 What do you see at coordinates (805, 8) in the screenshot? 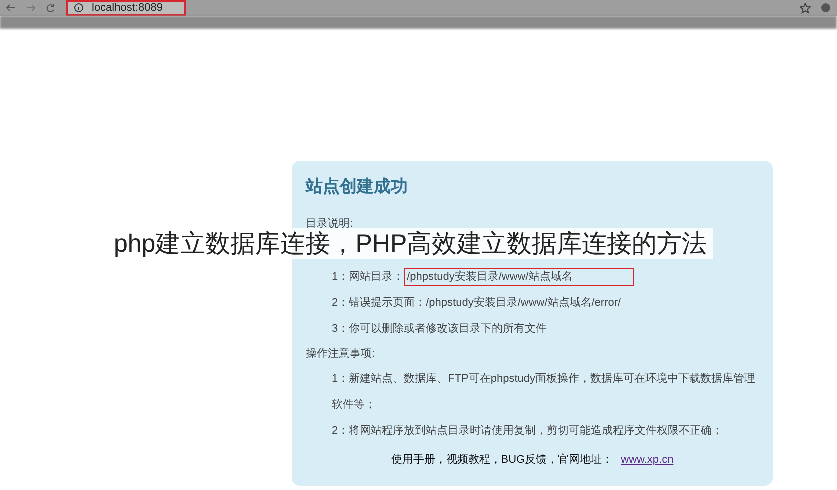
I see `star-icon` at bounding box center [805, 8].